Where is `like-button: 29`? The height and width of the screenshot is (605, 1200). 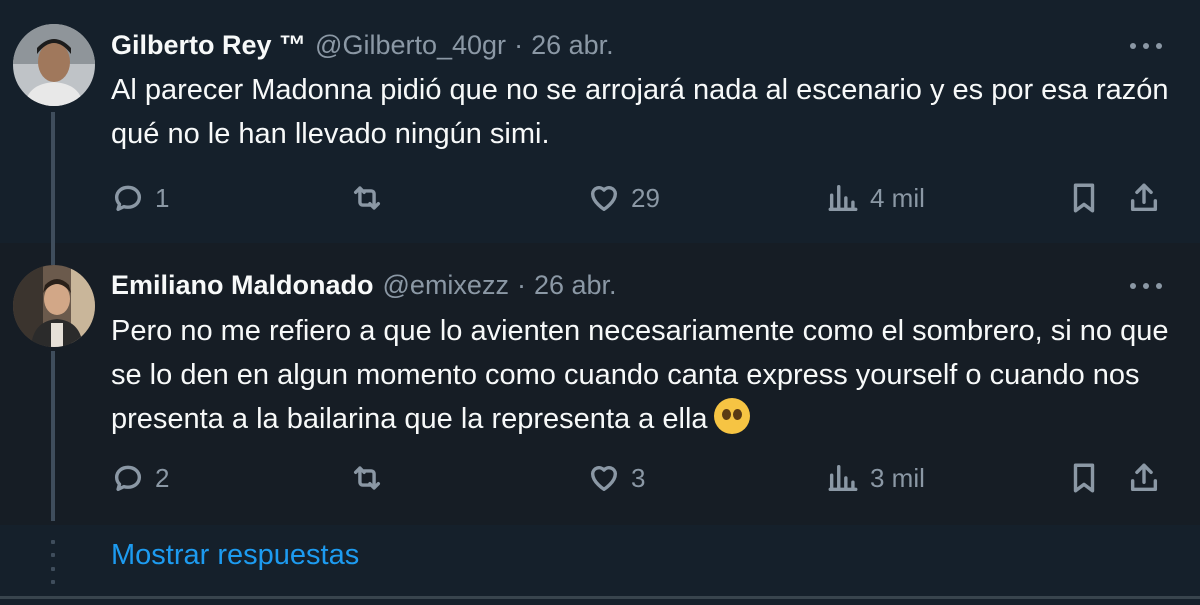 like-button: 29 is located at coordinates (623, 198).